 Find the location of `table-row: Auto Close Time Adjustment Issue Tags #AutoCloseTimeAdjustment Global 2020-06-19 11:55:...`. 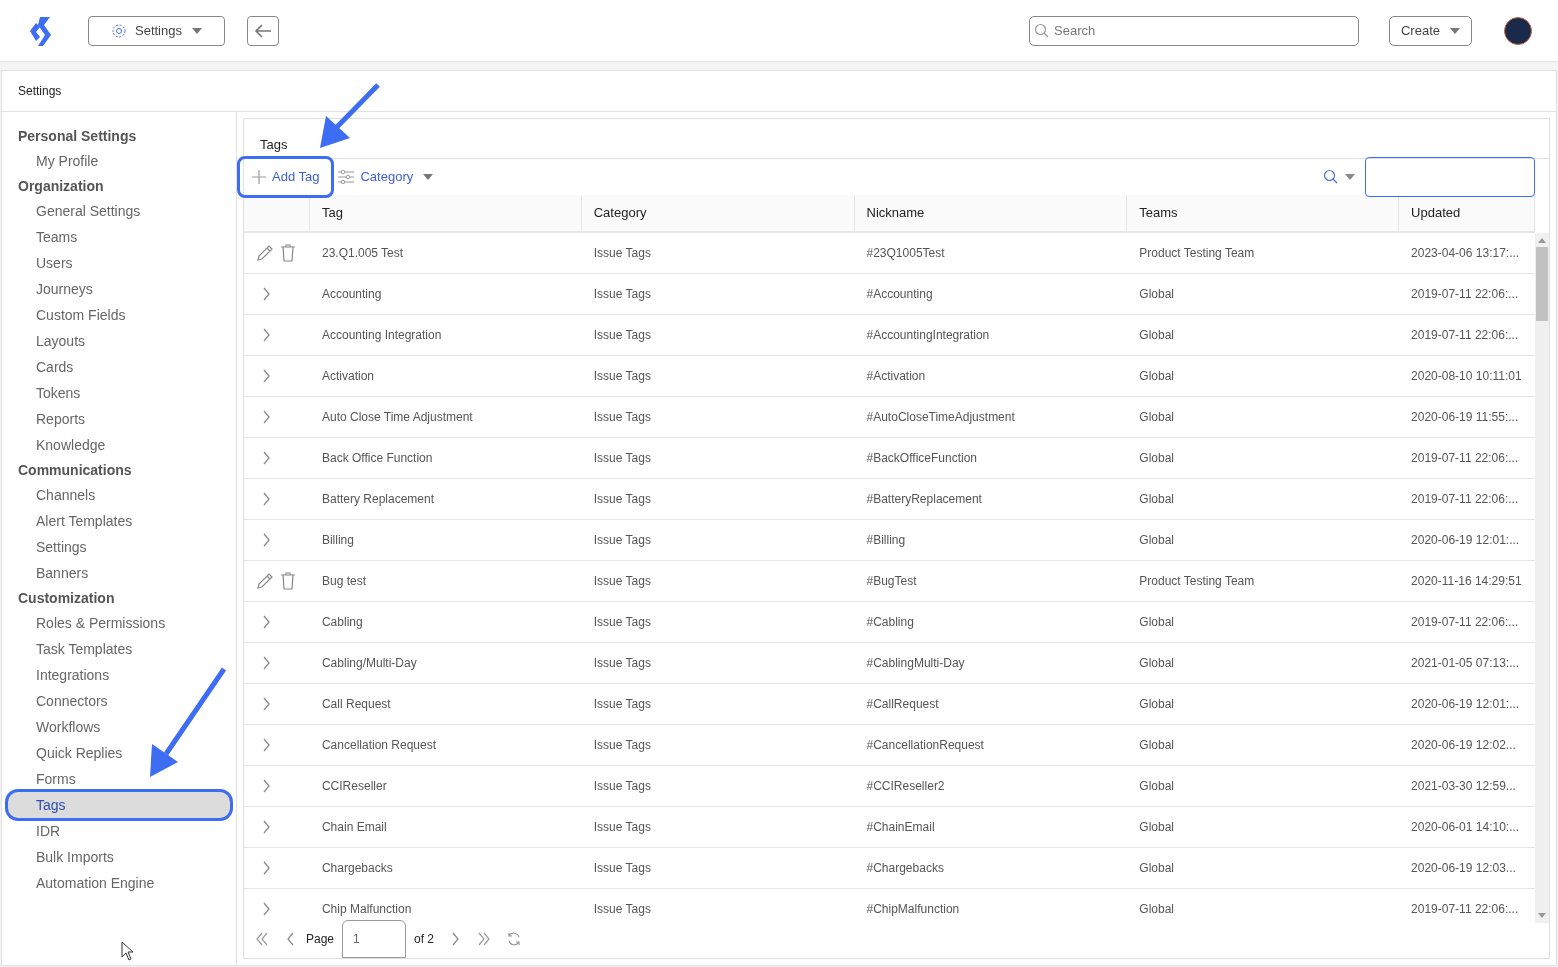

table-row: Auto Close Time Adjustment Issue Tags #AutoCloseTimeAdjustment Global 2020-06-19 11:55:... is located at coordinates (889, 417).